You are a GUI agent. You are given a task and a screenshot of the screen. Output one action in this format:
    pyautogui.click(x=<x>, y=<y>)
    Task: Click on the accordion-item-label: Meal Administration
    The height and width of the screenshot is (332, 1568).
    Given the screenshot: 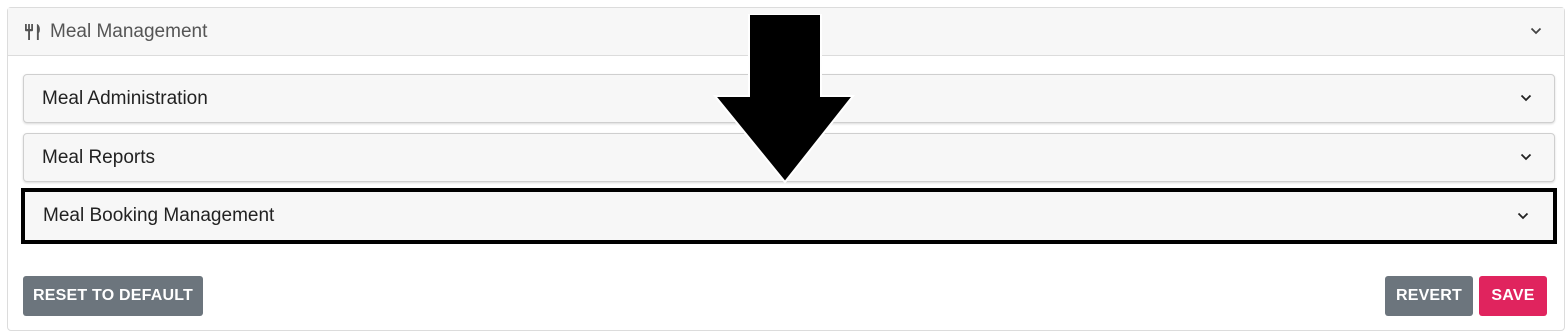 What is the action you would take?
    pyautogui.click(x=125, y=98)
    